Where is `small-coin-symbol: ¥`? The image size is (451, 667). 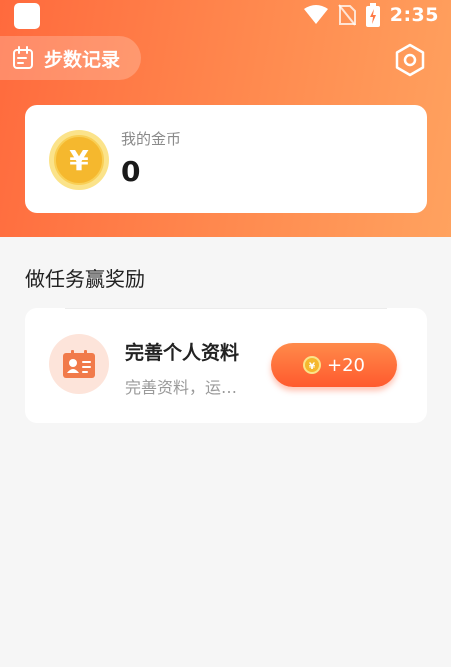 small-coin-symbol: ¥ is located at coordinates (312, 367).